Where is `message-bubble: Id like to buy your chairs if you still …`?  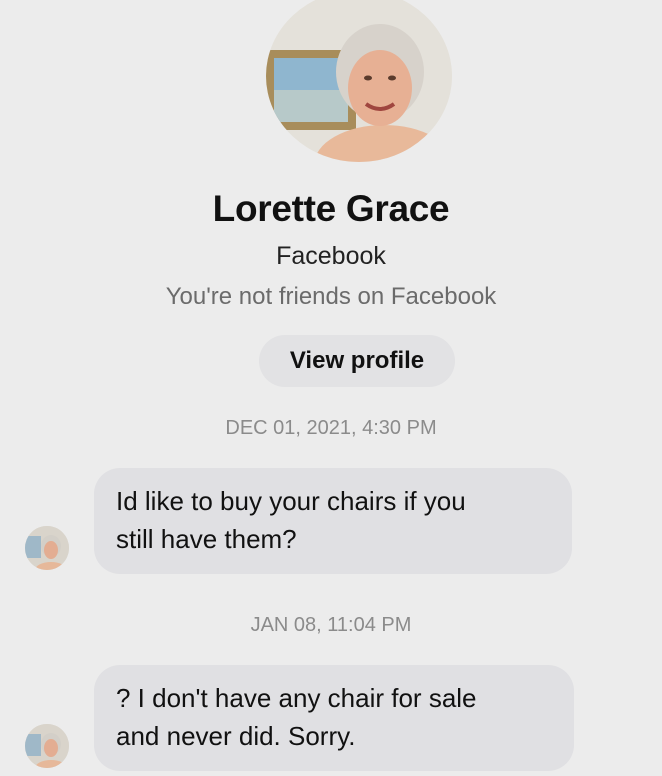 message-bubble: Id like to buy your chairs if you still … is located at coordinates (333, 521).